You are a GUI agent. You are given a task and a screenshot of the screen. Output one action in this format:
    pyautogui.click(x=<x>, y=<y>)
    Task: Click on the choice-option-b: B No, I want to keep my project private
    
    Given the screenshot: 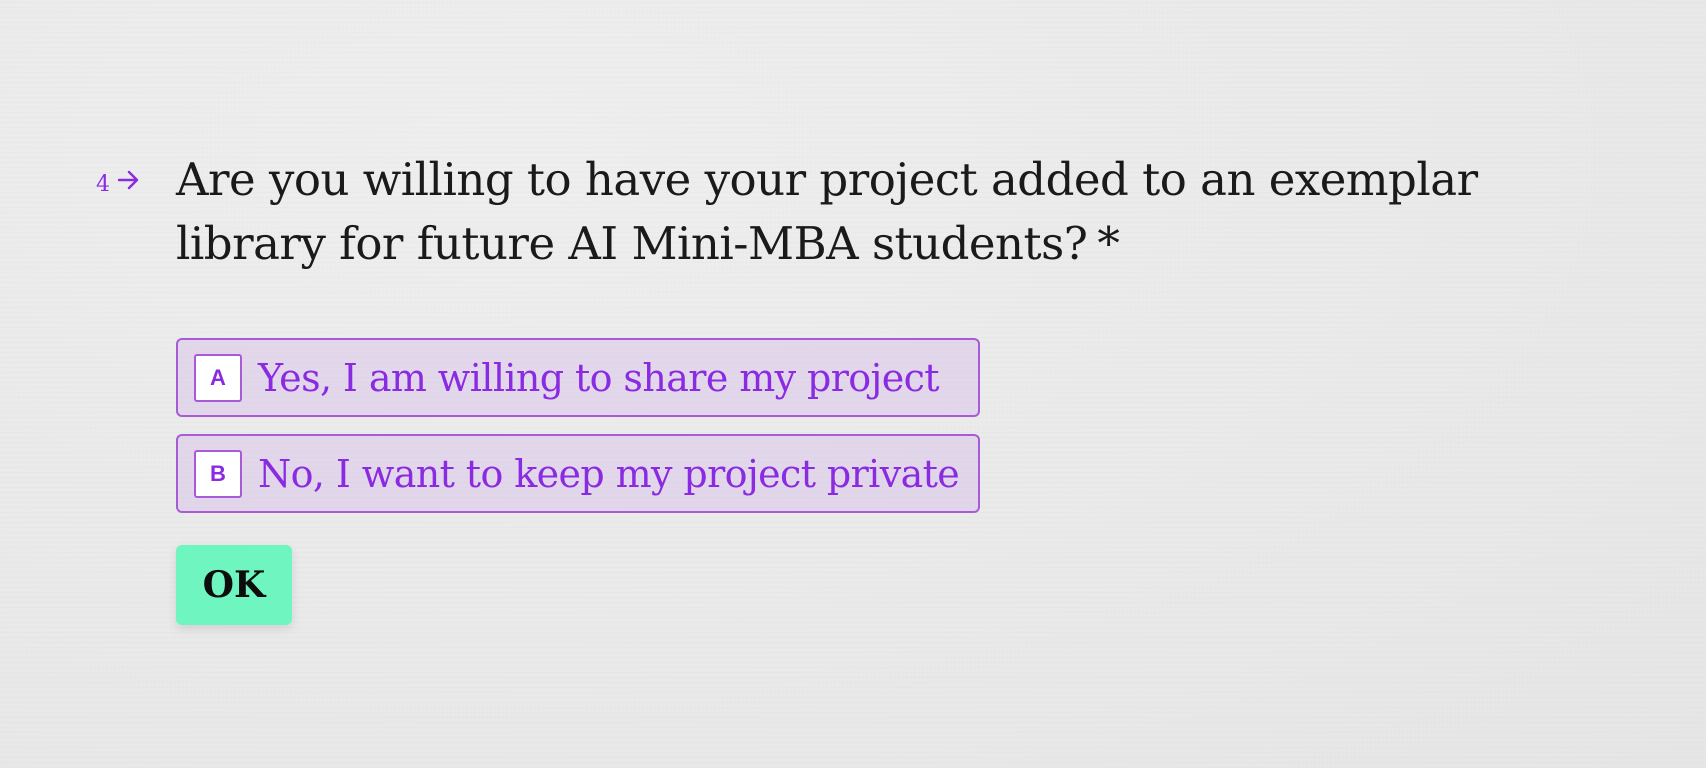 What is the action you would take?
    pyautogui.click(x=578, y=473)
    